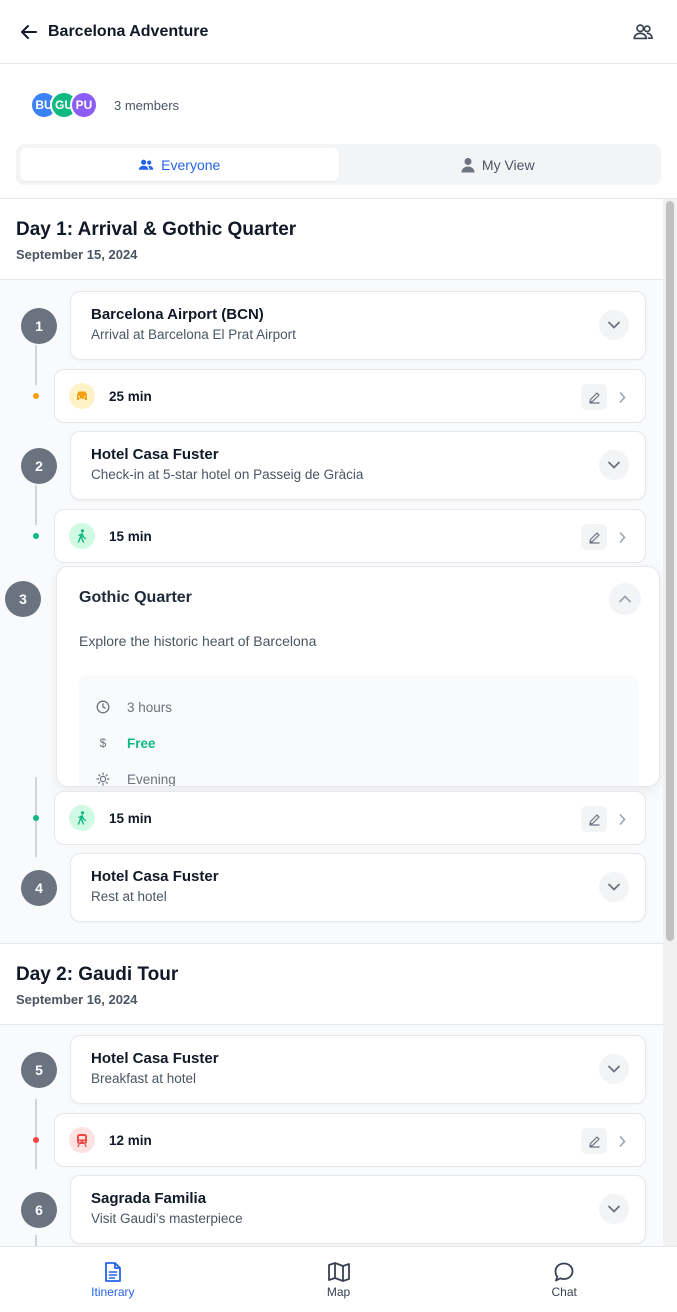  Describe the element at coordinates (39, 1070) in the screenshot. I see `stop-number-badge: 5` at that location.